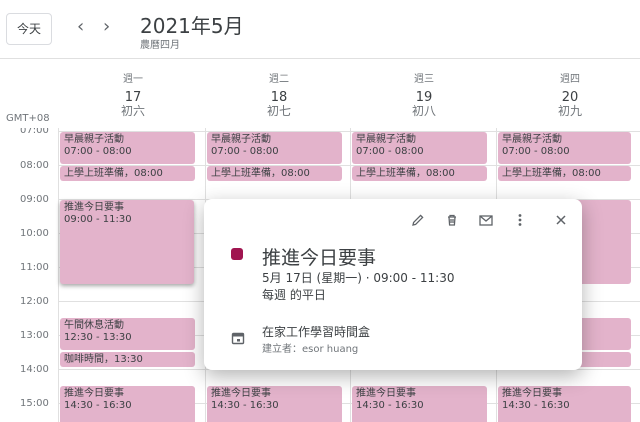 This screenshot has height=422, width=640. Describe the element at coordinates (238, 337) in the screenshot. I see `calendar-icon` at that location.